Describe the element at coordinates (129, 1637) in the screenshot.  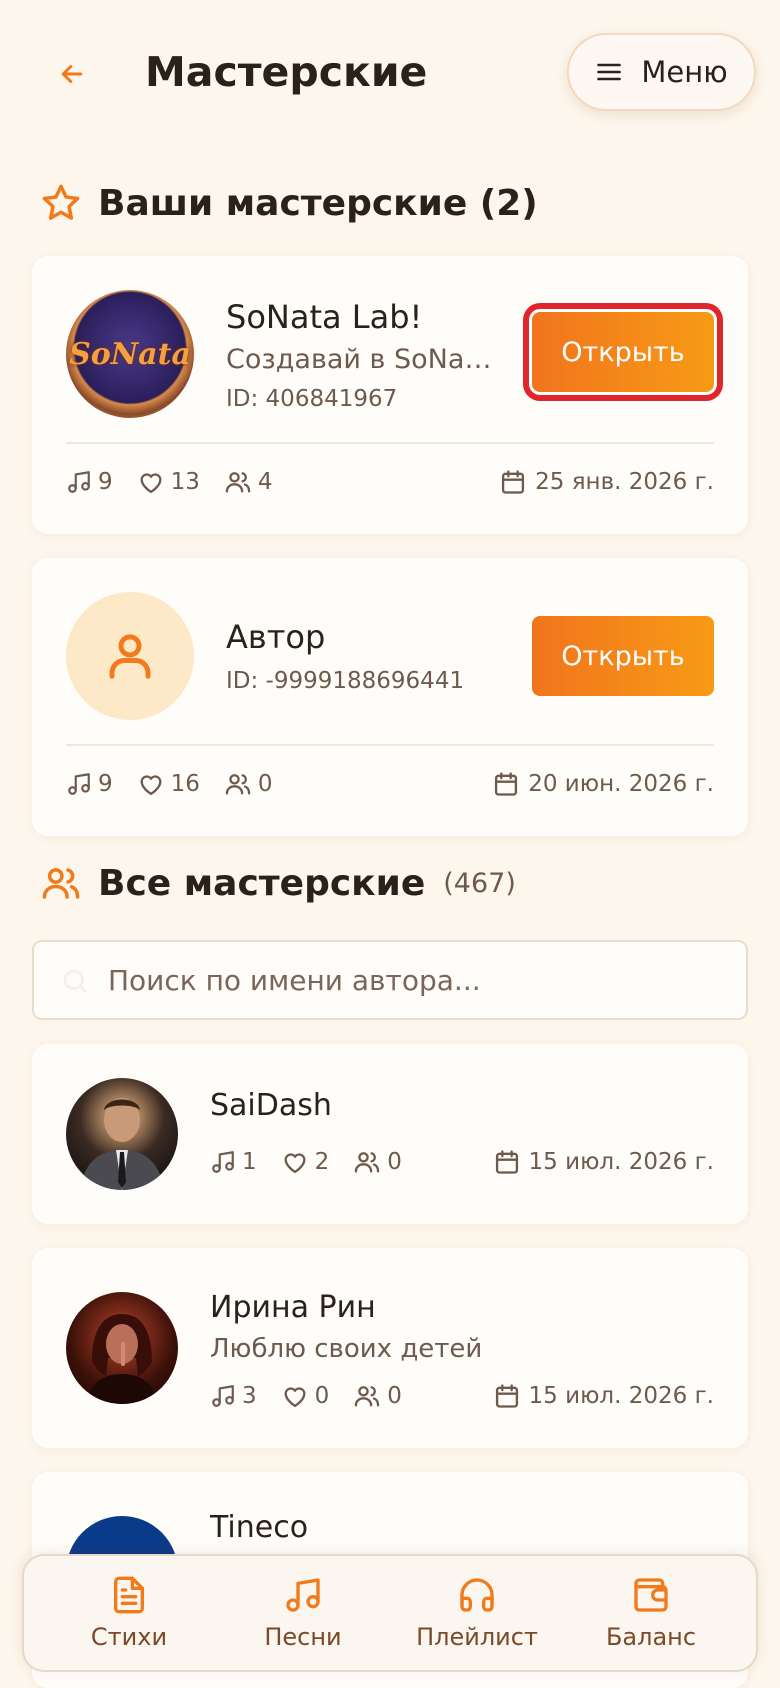
I see `nav-label: Стихи` at that location.